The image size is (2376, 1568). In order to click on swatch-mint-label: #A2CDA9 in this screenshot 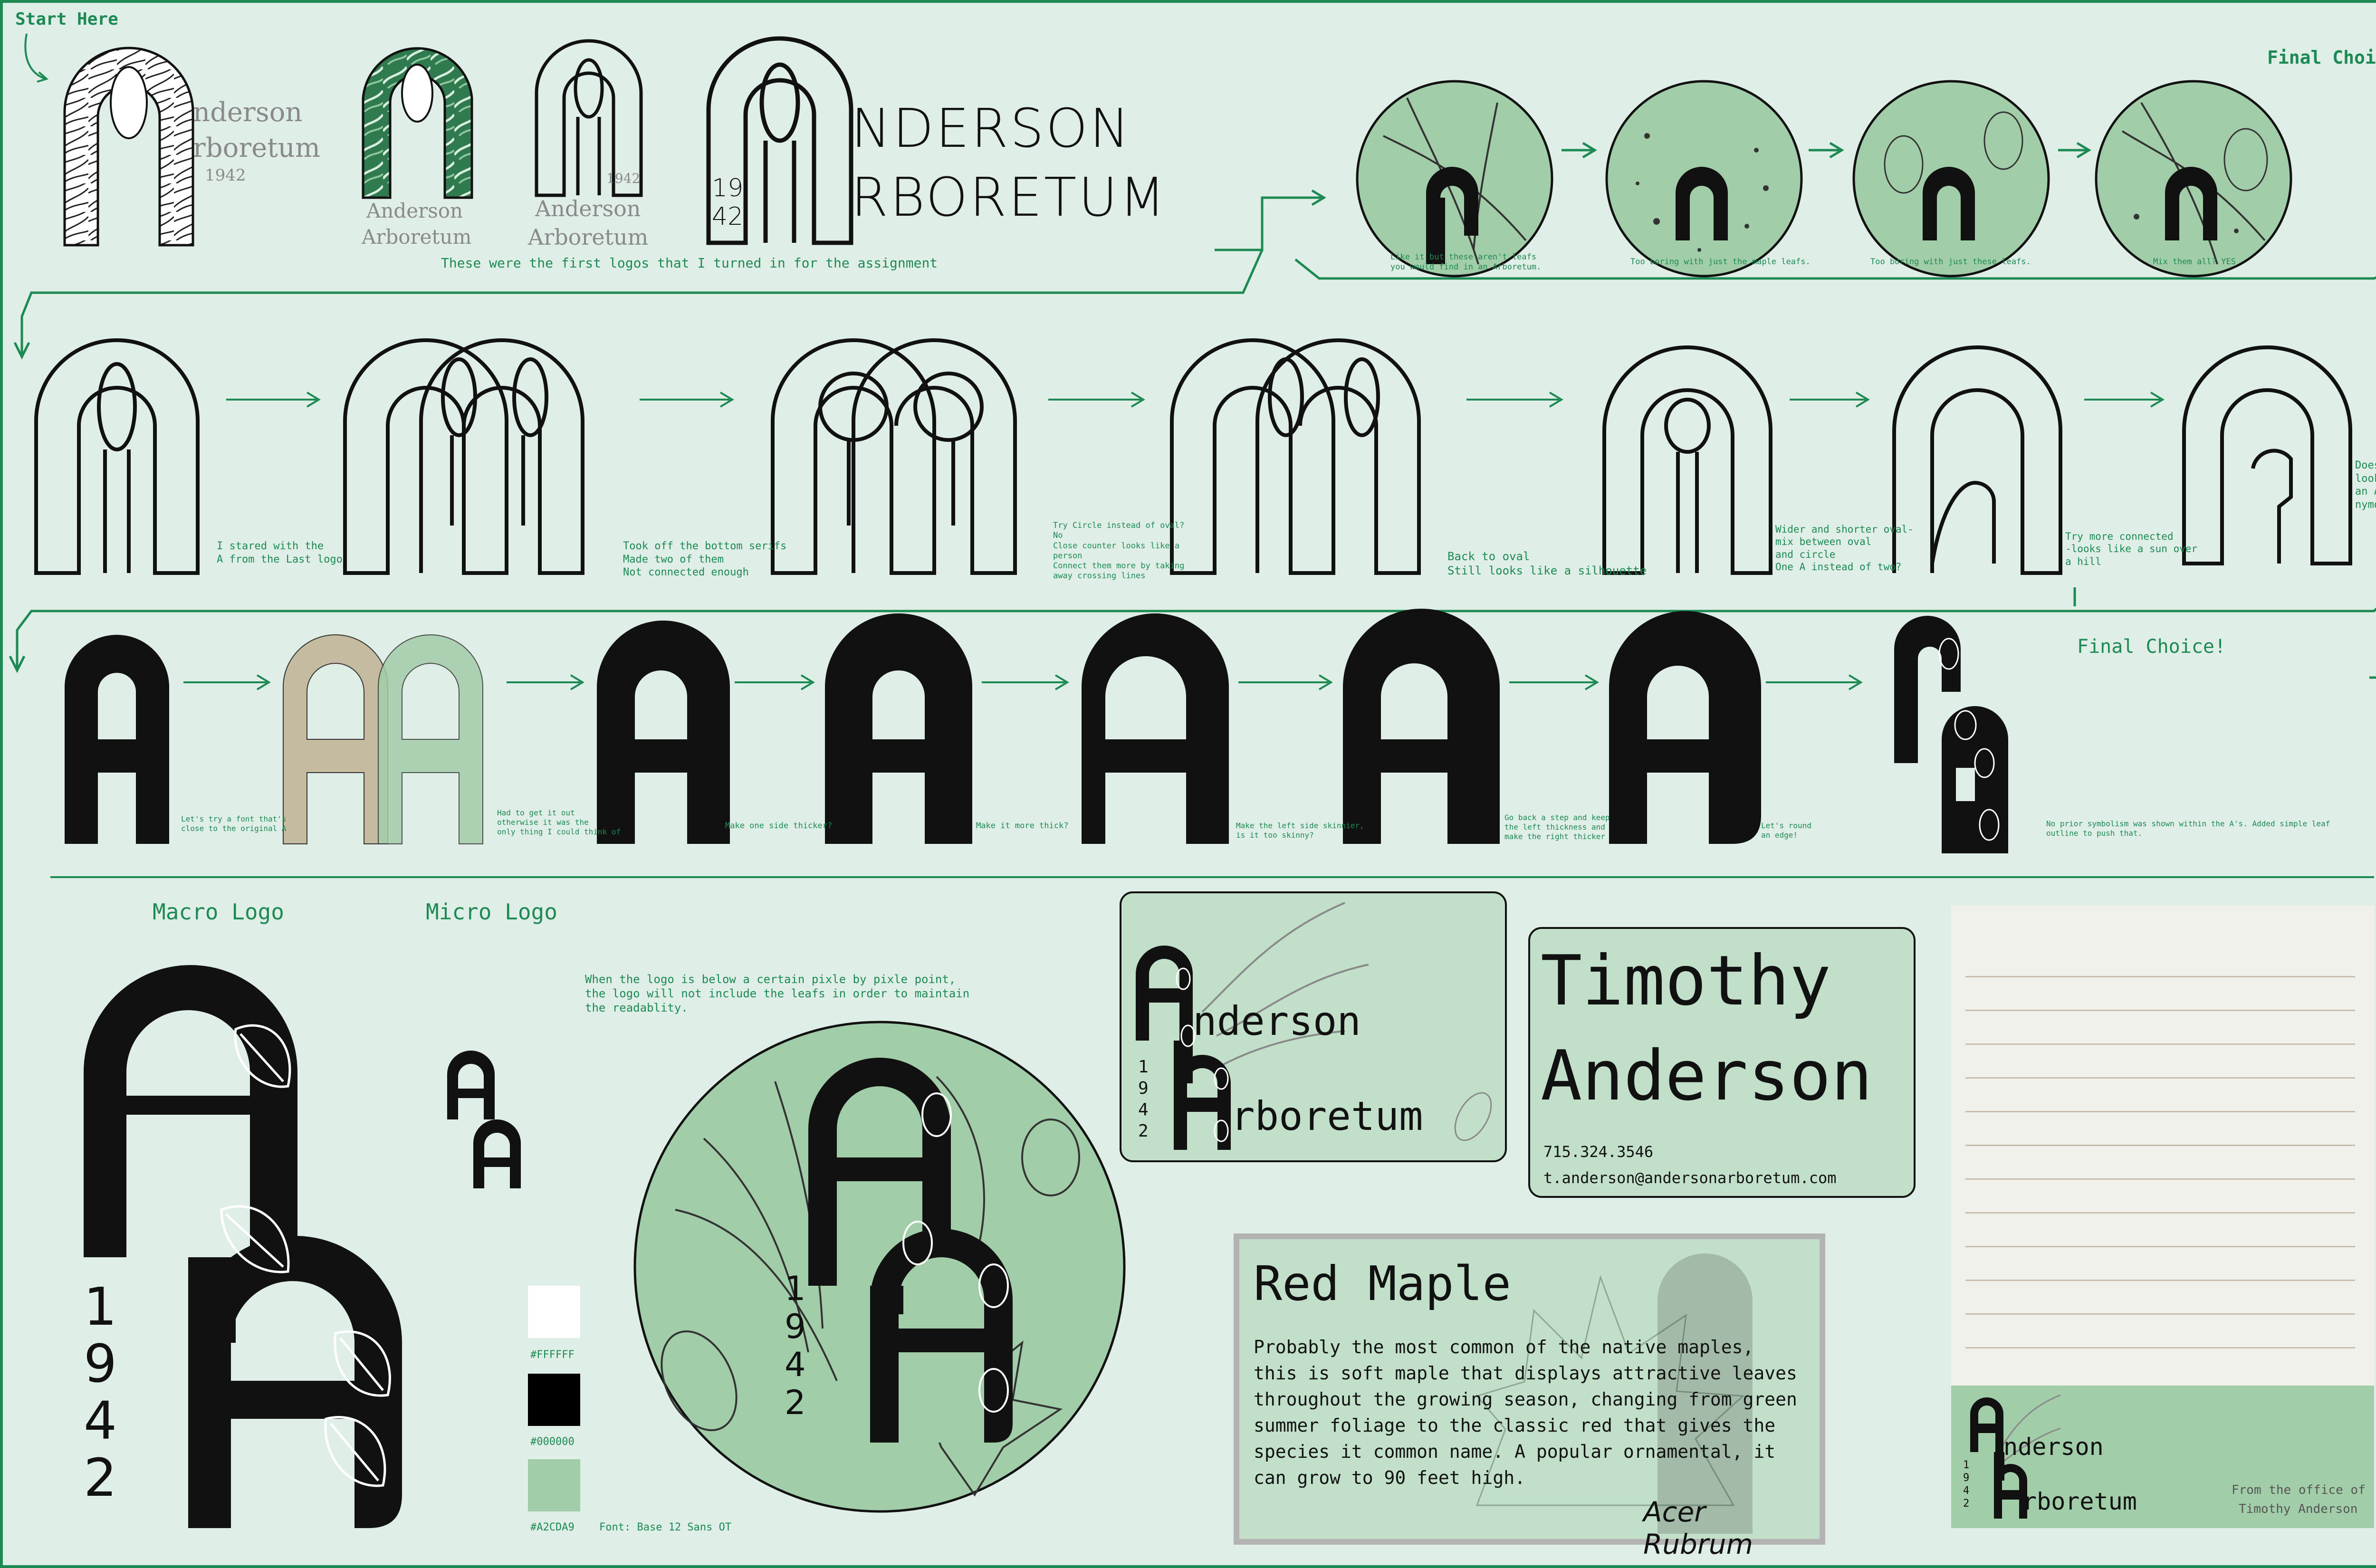, I will do `click(552, 1527)`.